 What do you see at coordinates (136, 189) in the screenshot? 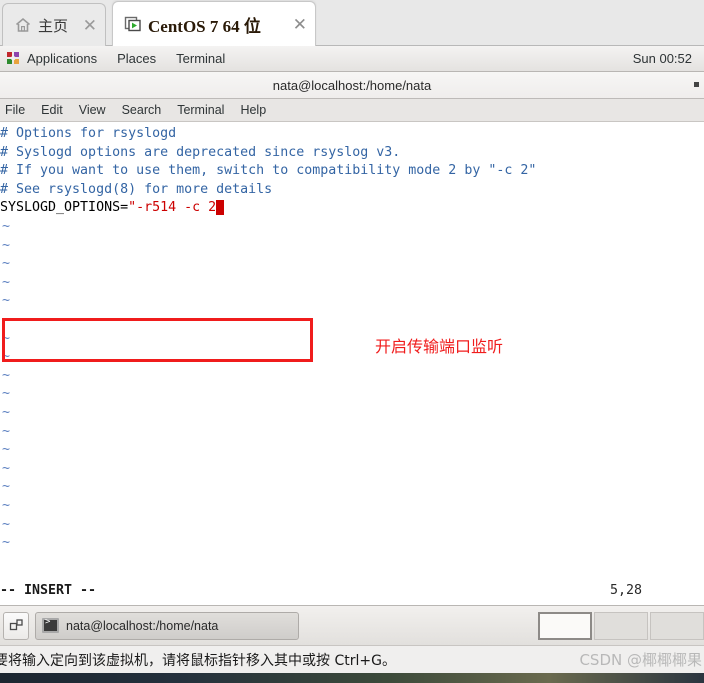
I see `vim-line-4: # See rsyslogd(8) for more details` at bounding box center [136, 189].